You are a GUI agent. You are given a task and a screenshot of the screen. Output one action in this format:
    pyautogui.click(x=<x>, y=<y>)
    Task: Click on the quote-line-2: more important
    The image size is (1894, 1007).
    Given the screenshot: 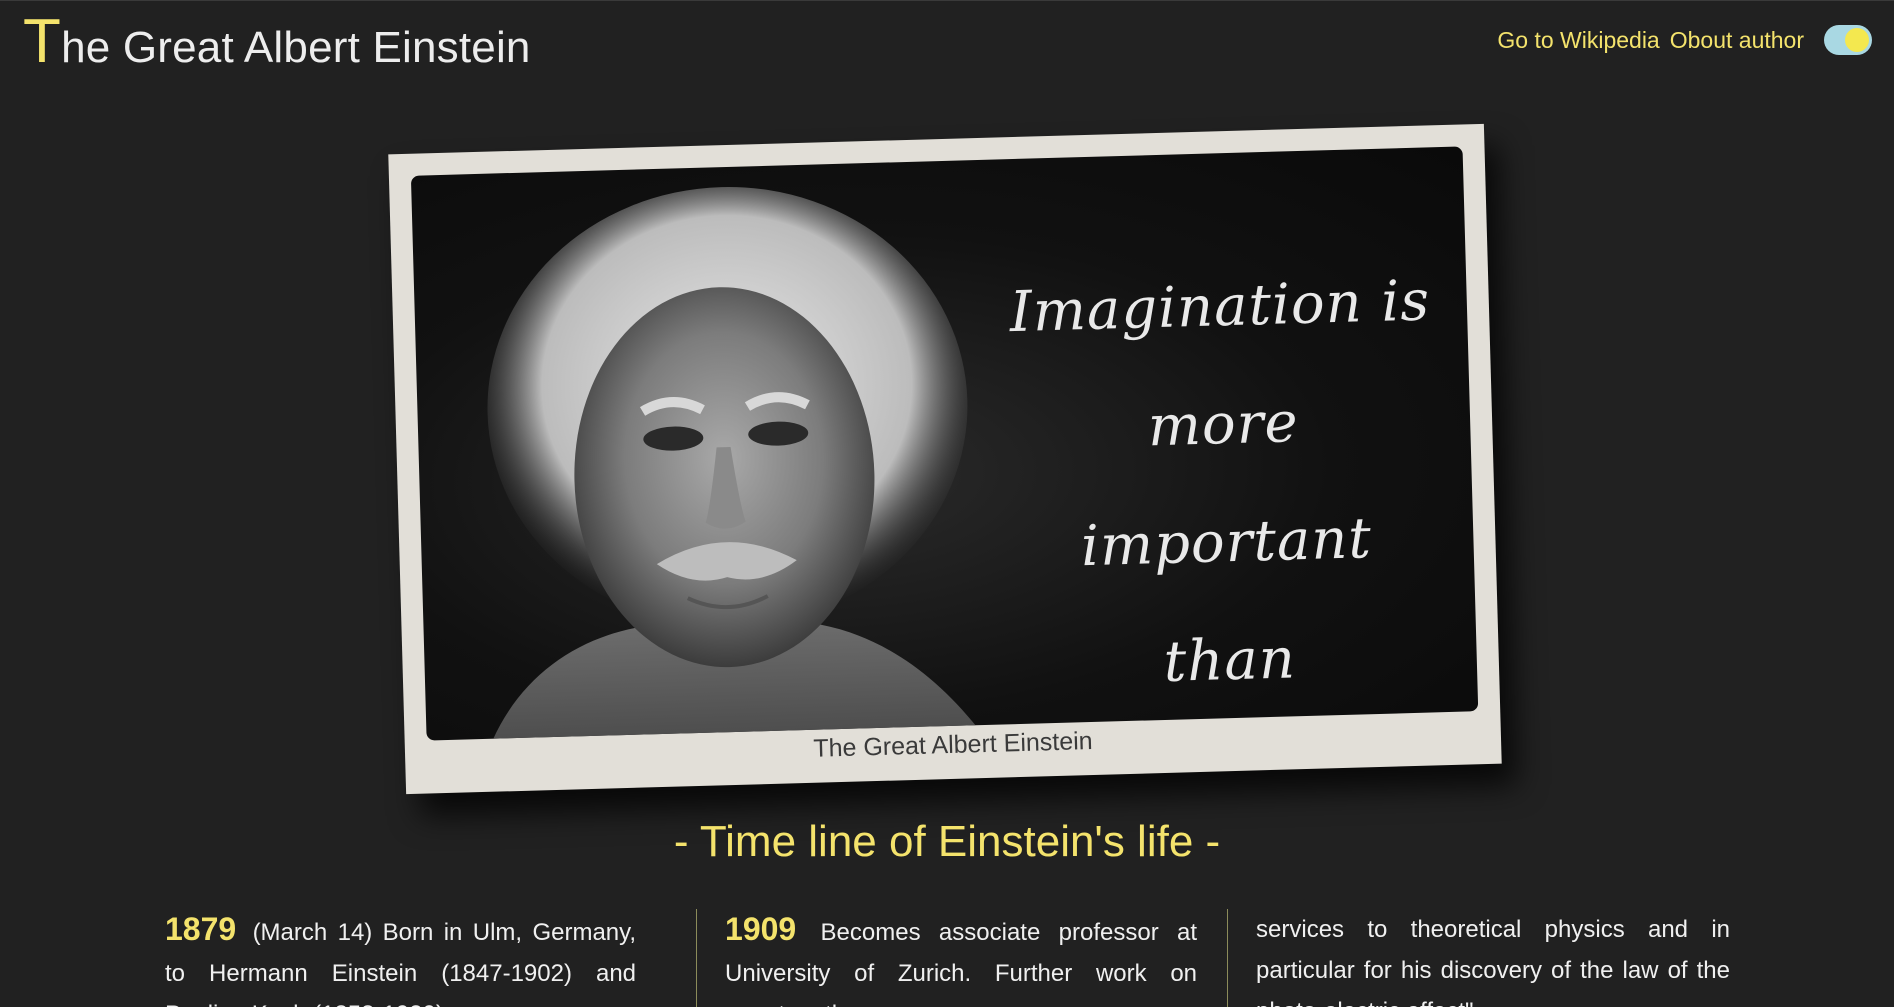 What is the action you would take?
    pyautogui.click(x=1226, y=485)
    